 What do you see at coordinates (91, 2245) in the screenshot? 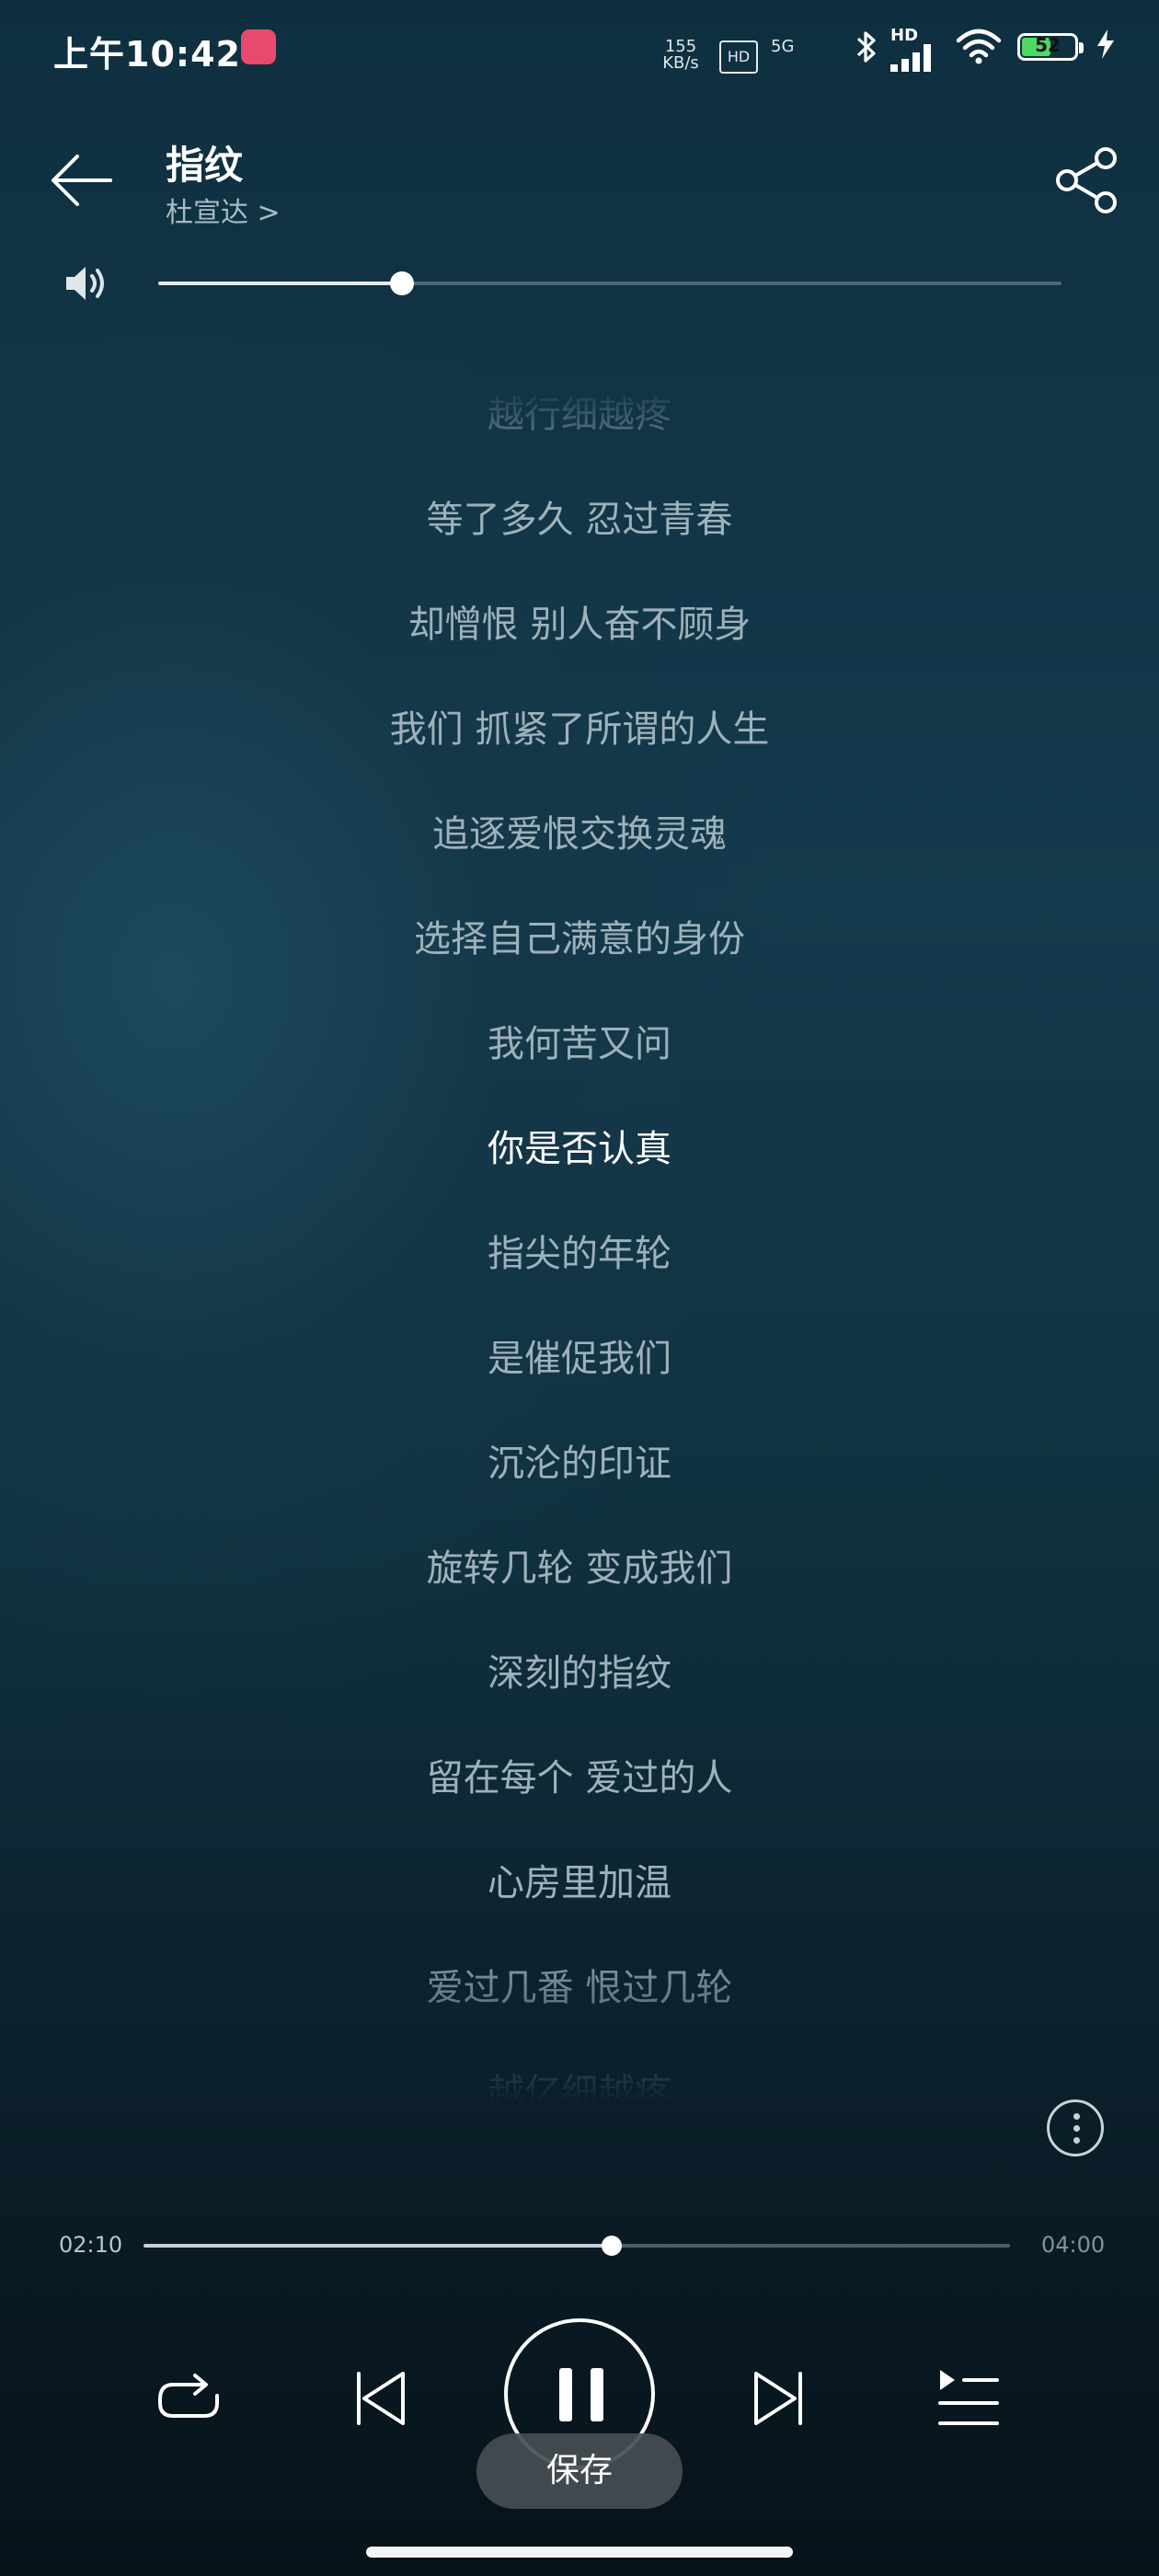
I see `elapsed-time: 02:10` at bounding box center [91, 2245].